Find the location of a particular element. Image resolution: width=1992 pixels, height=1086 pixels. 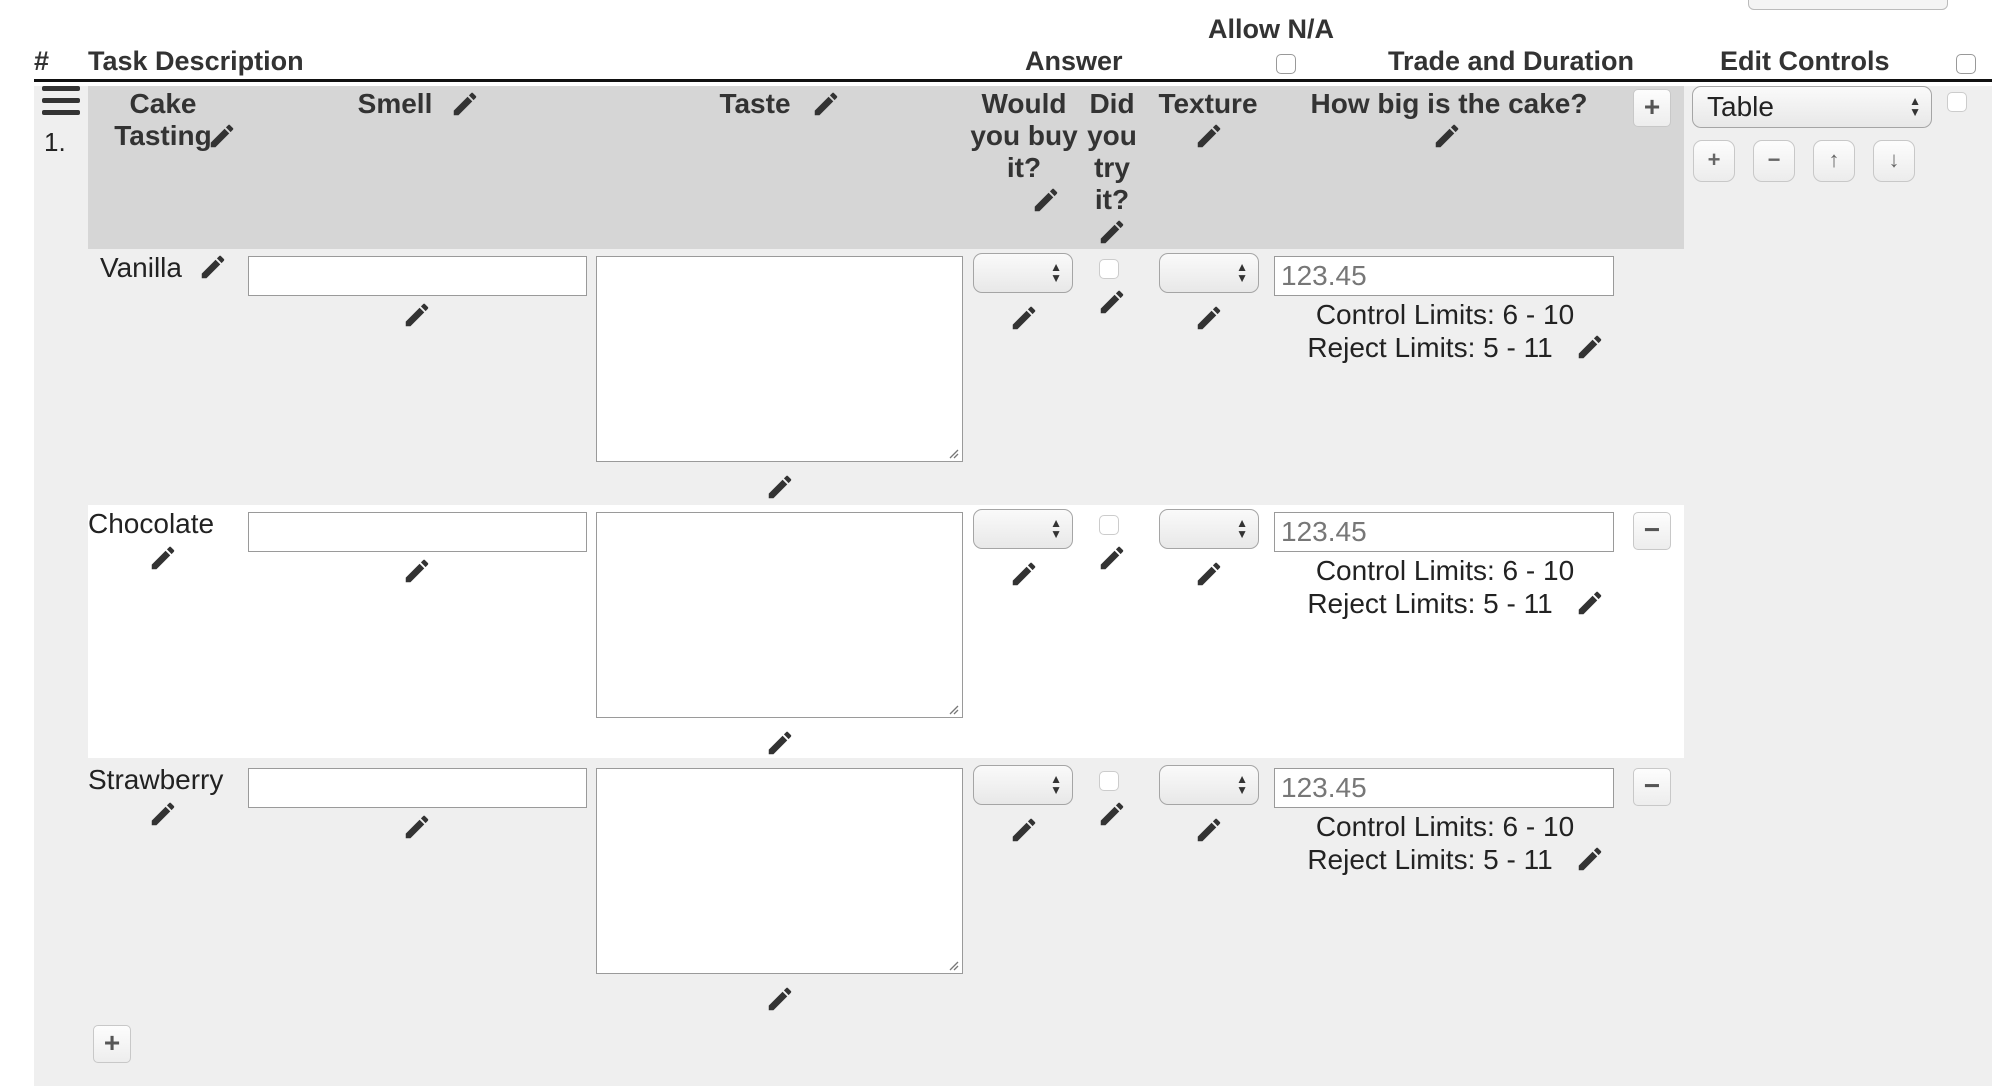

would-buy-header: Would you buy it? is located at coordinates (1024, 135).